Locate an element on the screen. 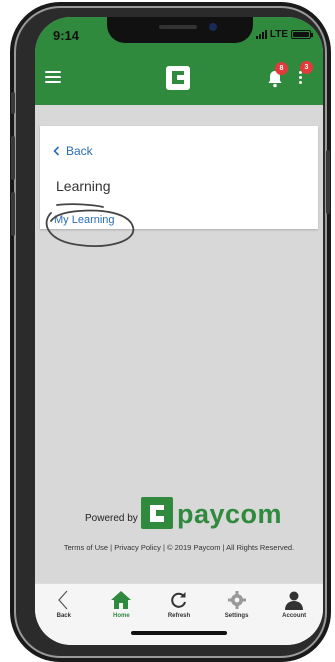 Image resolution: width=335 pixels, height=662 pixels. page-title: Learning is located at coordinates (83, 186).